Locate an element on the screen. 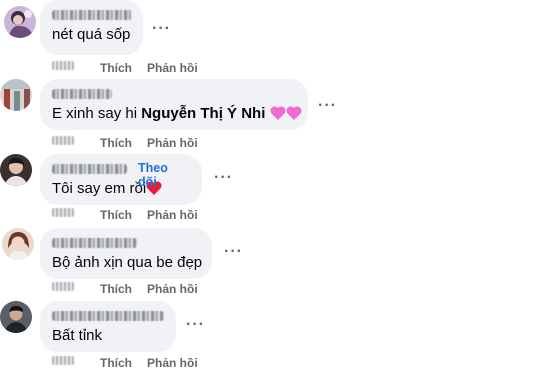 Image resolution: width=550 pixels, height=375 pixels. comment-bubble: nét quá sốp is located at coordinates (91, 27).